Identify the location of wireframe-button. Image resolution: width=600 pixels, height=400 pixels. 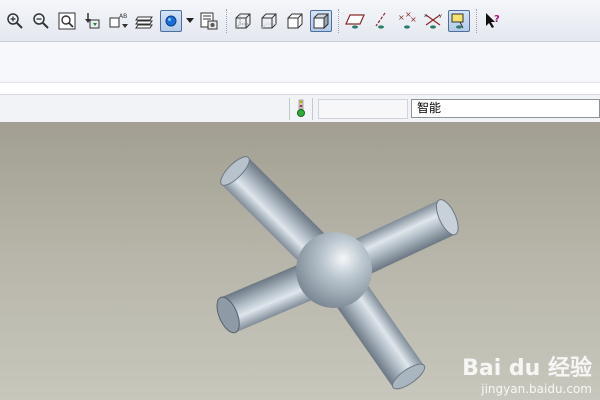
(243, 21).